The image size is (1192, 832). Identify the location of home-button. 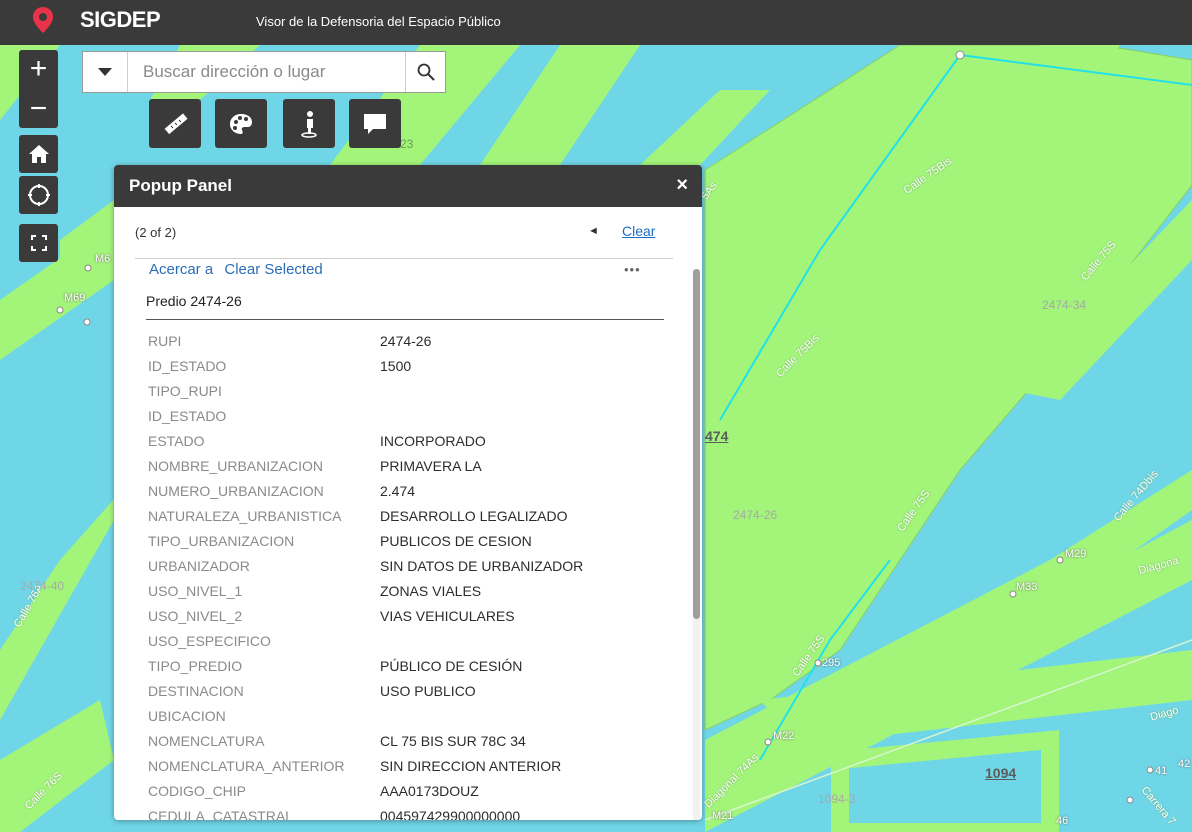
(38, 154).